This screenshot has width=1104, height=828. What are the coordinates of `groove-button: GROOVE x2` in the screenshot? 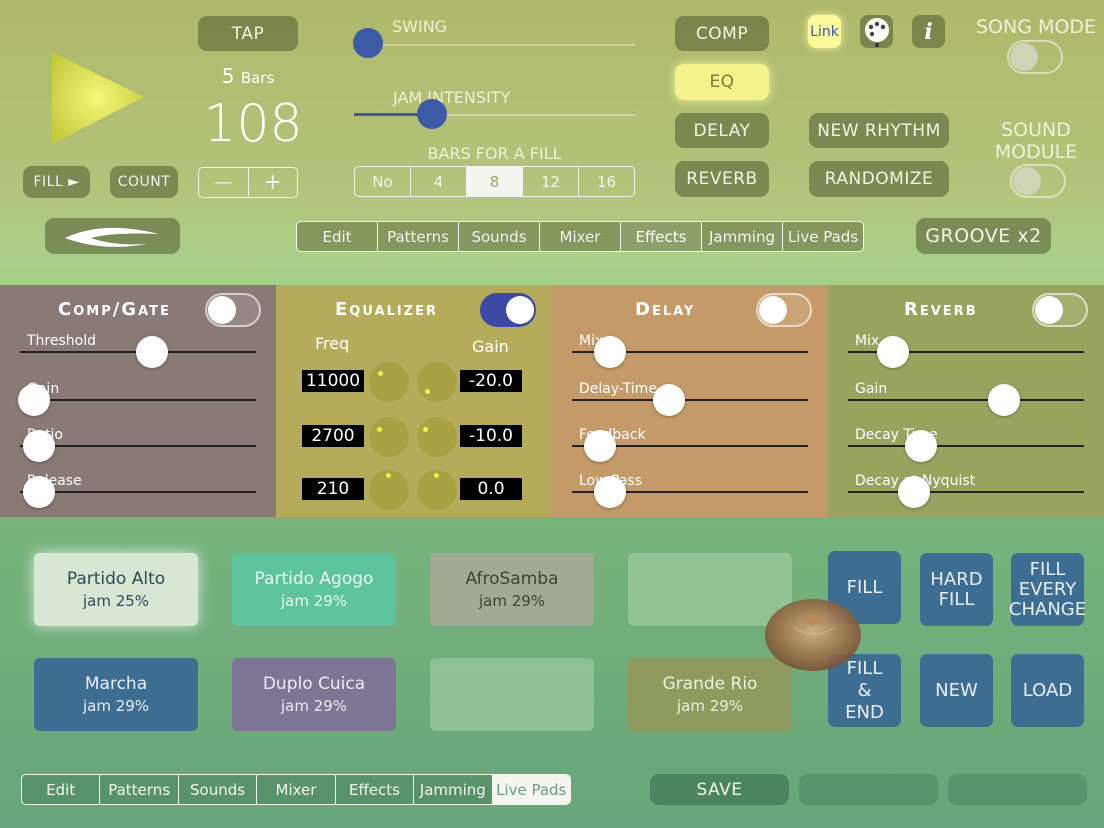 It's located at (983, 236).